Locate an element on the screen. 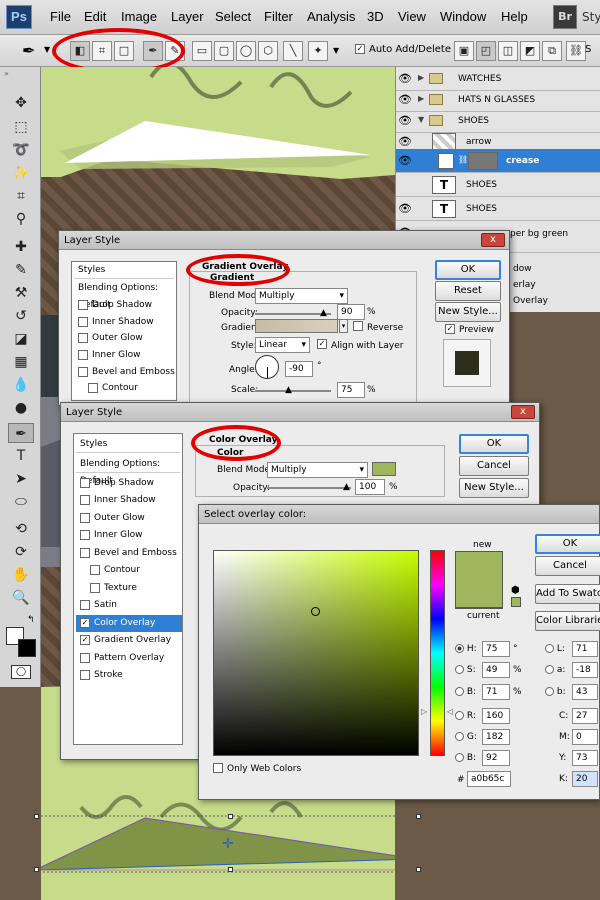 The height and width of the screenshot is (900, 600). preview-checkbox: ✓ is located at coordinates (452, 329).